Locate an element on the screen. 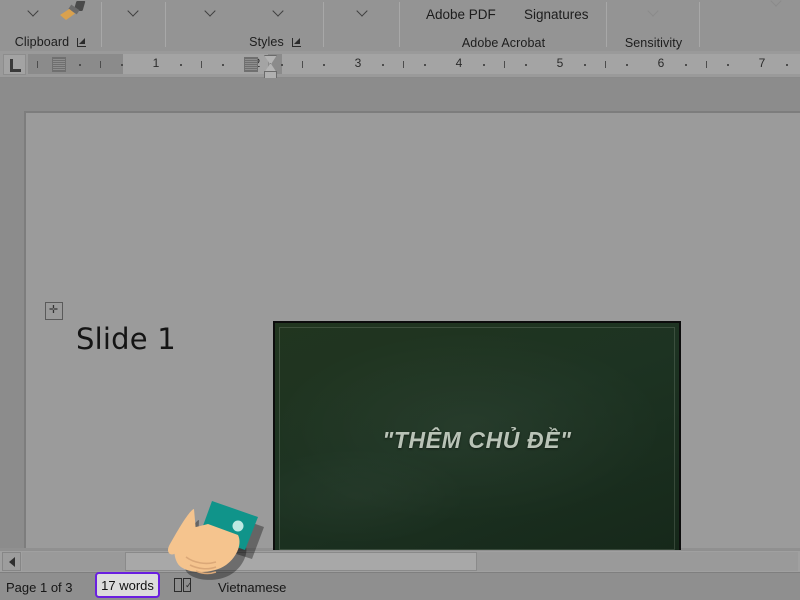  ruler-number: 3 is located at coordinates (358, 63).